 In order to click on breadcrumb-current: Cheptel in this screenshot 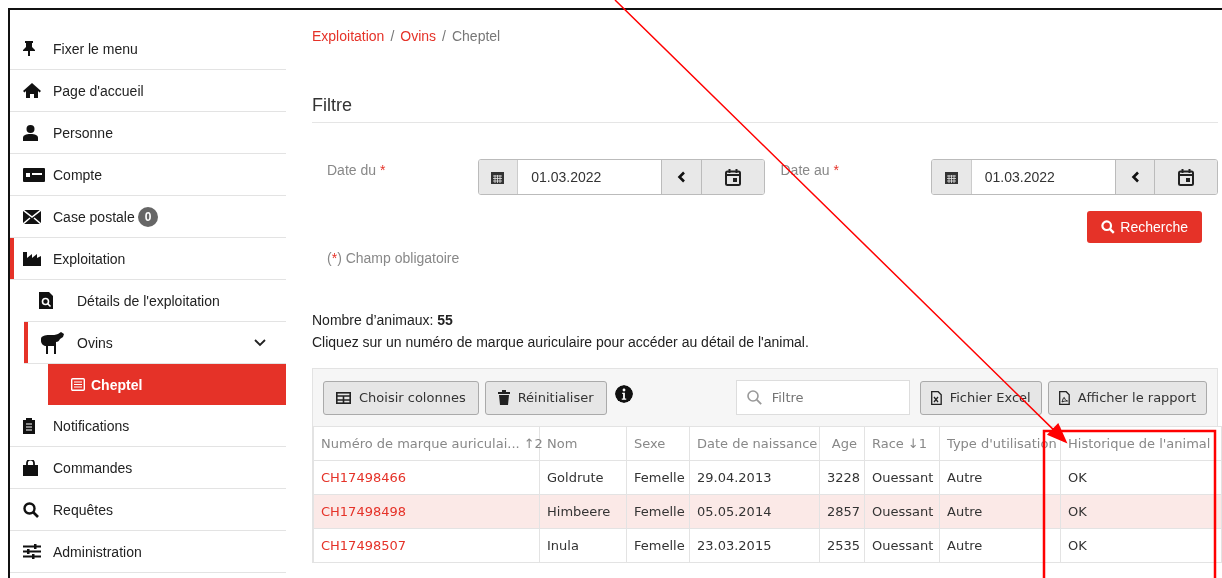, I will do `click(476, 36)`.